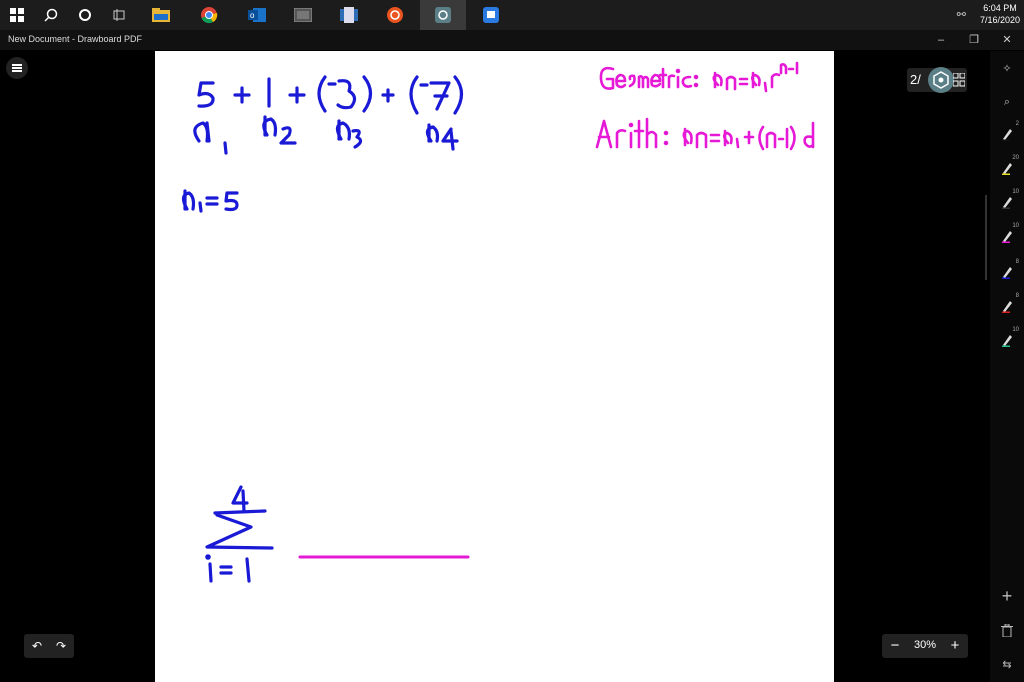 This screenshot has width=1024, height=682. I want to click on tool-size: 20, so click(1015, 158).